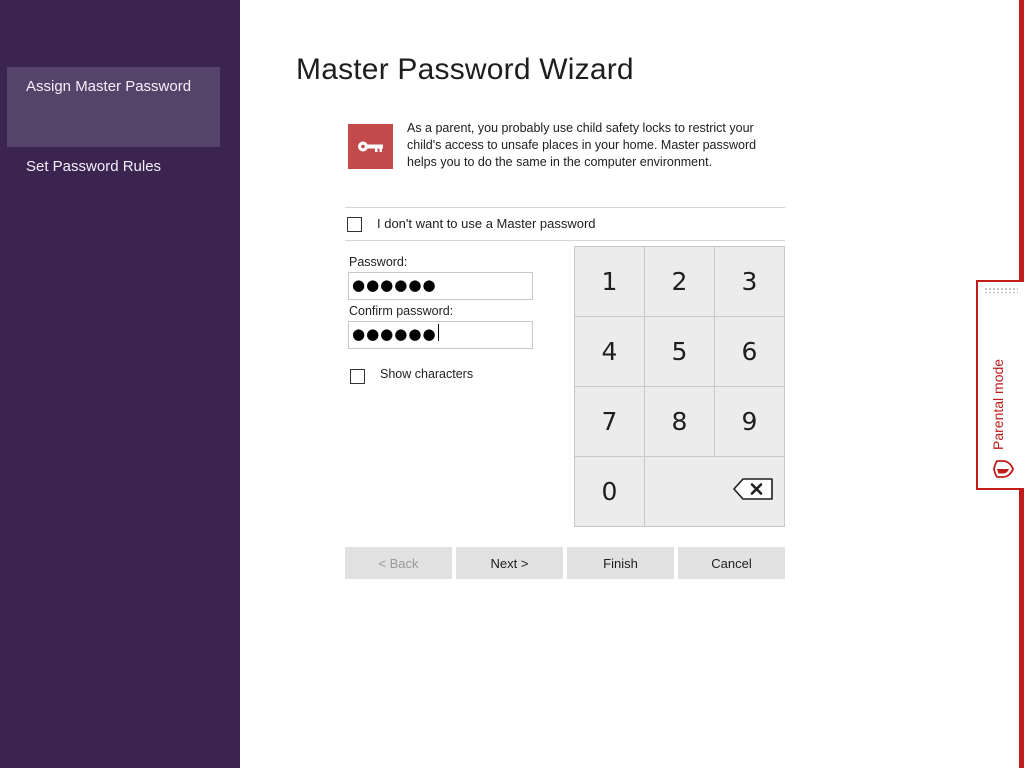  What do you see at coordinates (753, 492) in the screenshot?
I see `backspace-icon` at bounding box center [753, 492].